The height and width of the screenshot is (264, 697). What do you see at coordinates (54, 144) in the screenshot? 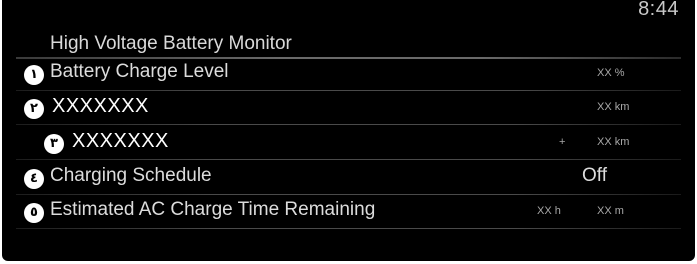
I see `number-badge-3: ٣` at bounding box center [54, 144].